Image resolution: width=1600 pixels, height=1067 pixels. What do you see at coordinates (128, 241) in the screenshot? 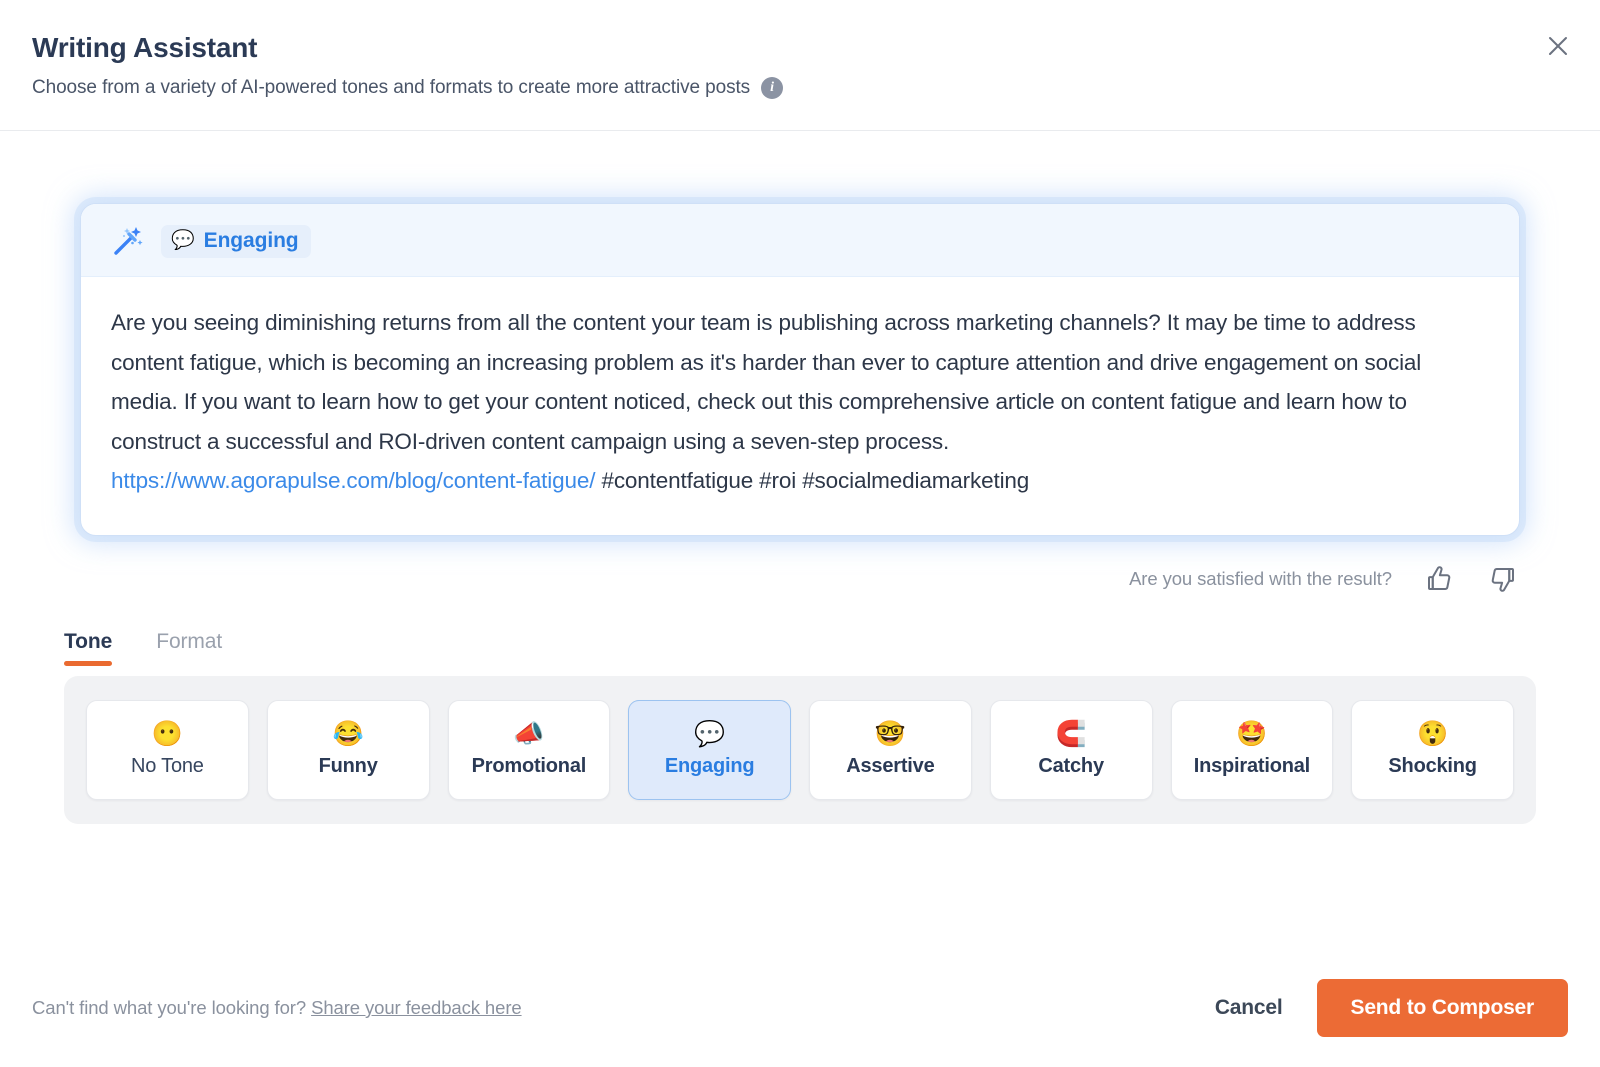
I see `magic-wand-icon` at bounding box center [128, 241].